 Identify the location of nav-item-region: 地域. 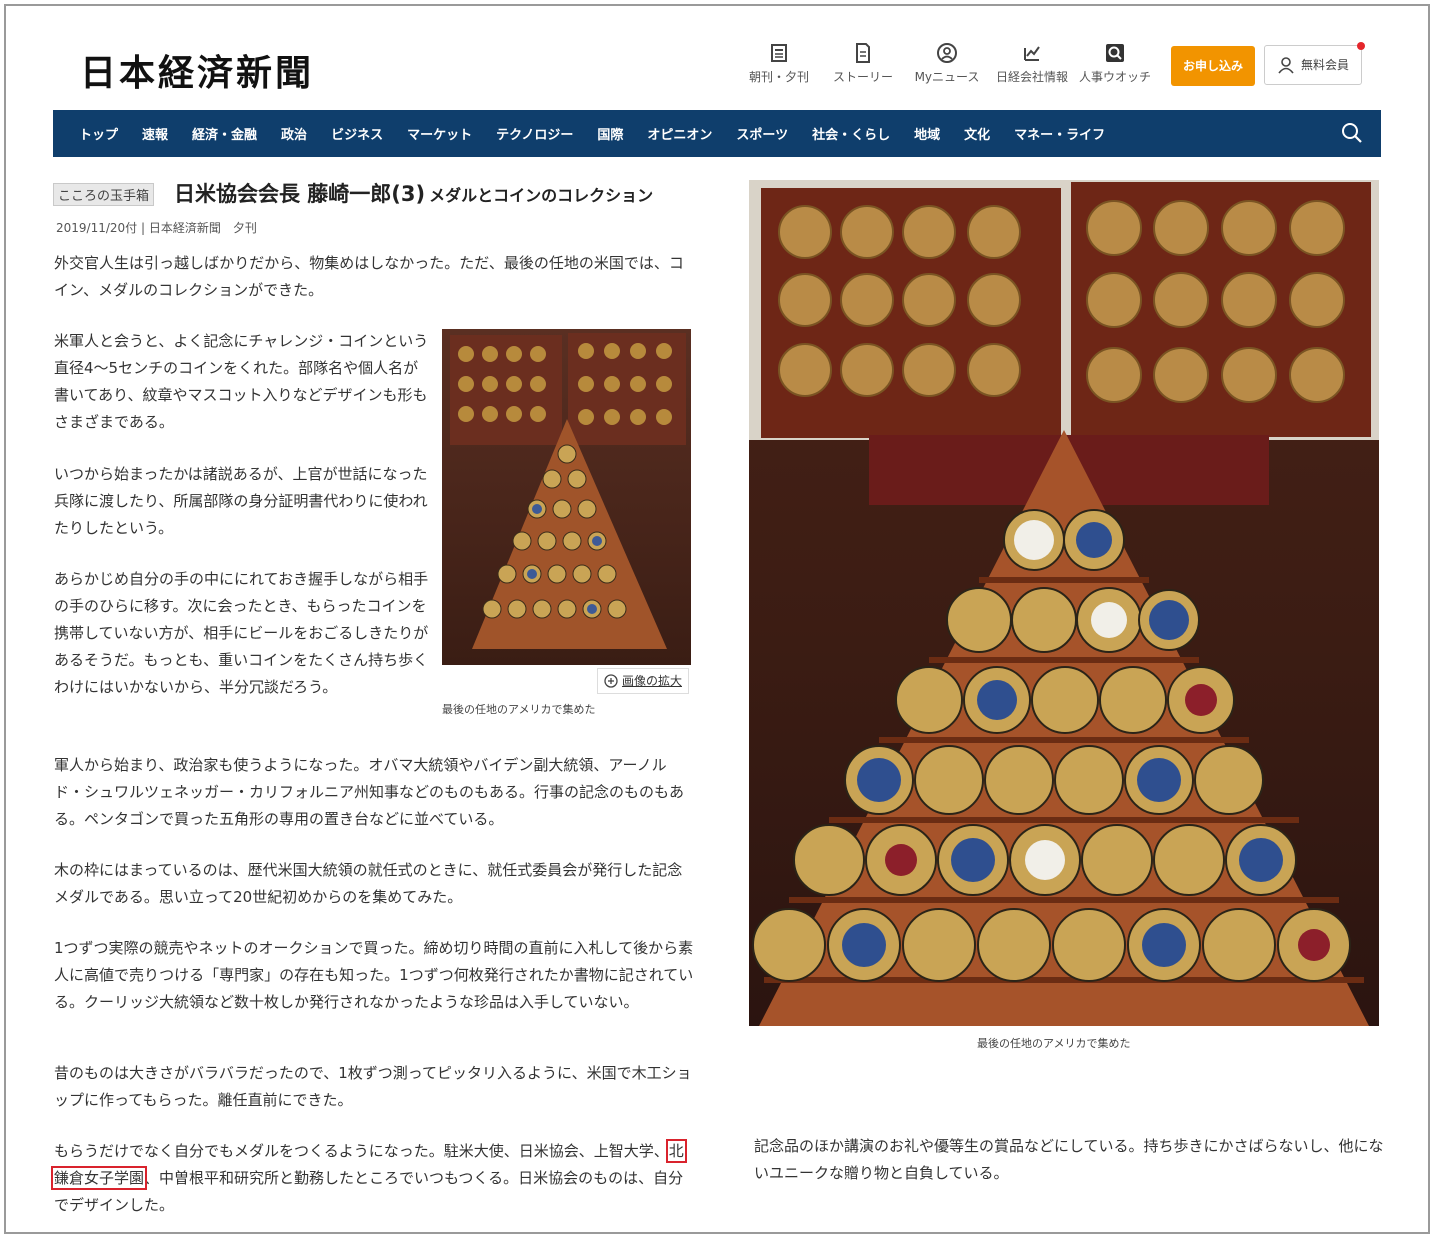
(927, 133).